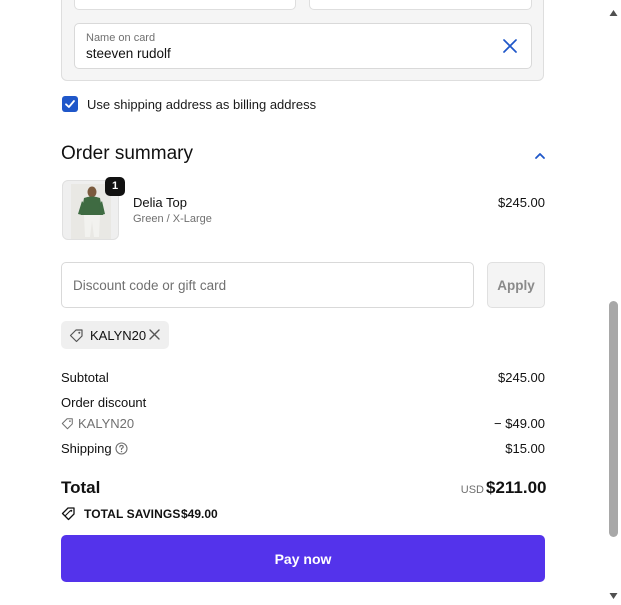 The image size is (621, 605). What do you see at coordinates (420, 5) in the screenshot?
I see `card-field-top-right` at bounding box center [420, 5].